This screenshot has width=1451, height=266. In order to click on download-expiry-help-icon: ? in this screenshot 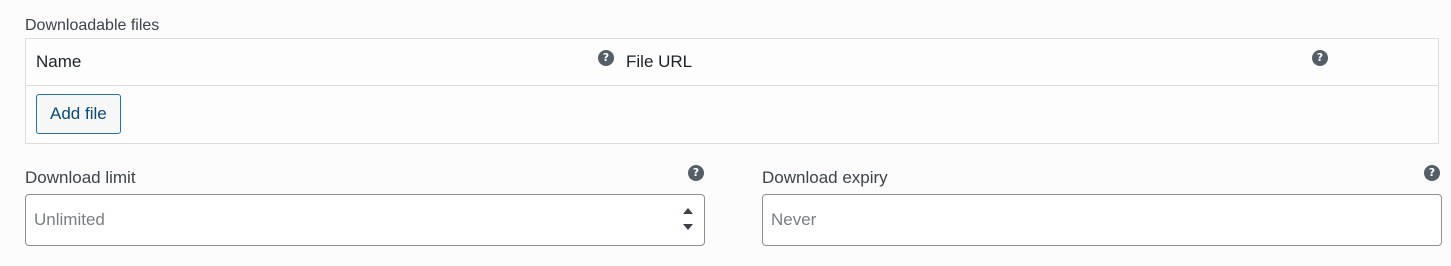, I will do `click(1432, 173)`.